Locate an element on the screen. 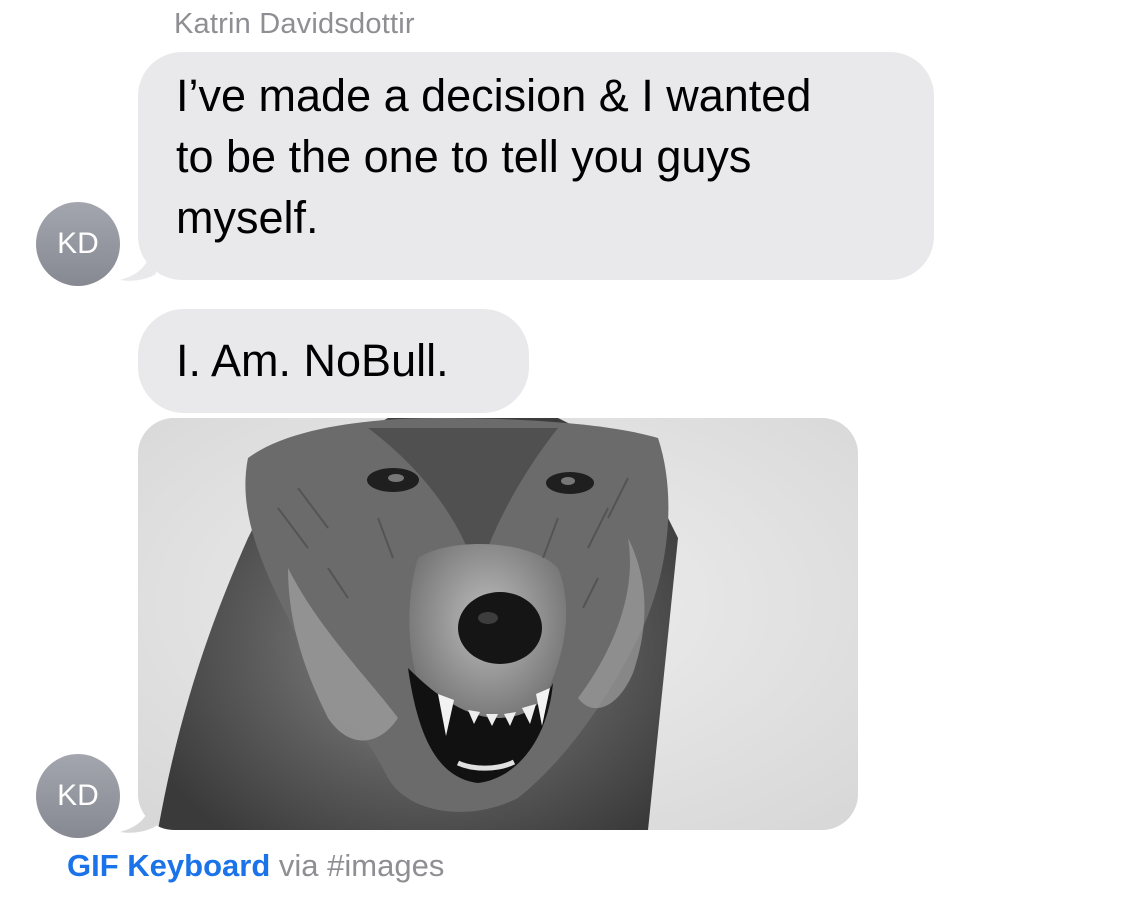 The height and width of the screenshot is (911, 1124). via-text: via is located at coordinates (298, 865).